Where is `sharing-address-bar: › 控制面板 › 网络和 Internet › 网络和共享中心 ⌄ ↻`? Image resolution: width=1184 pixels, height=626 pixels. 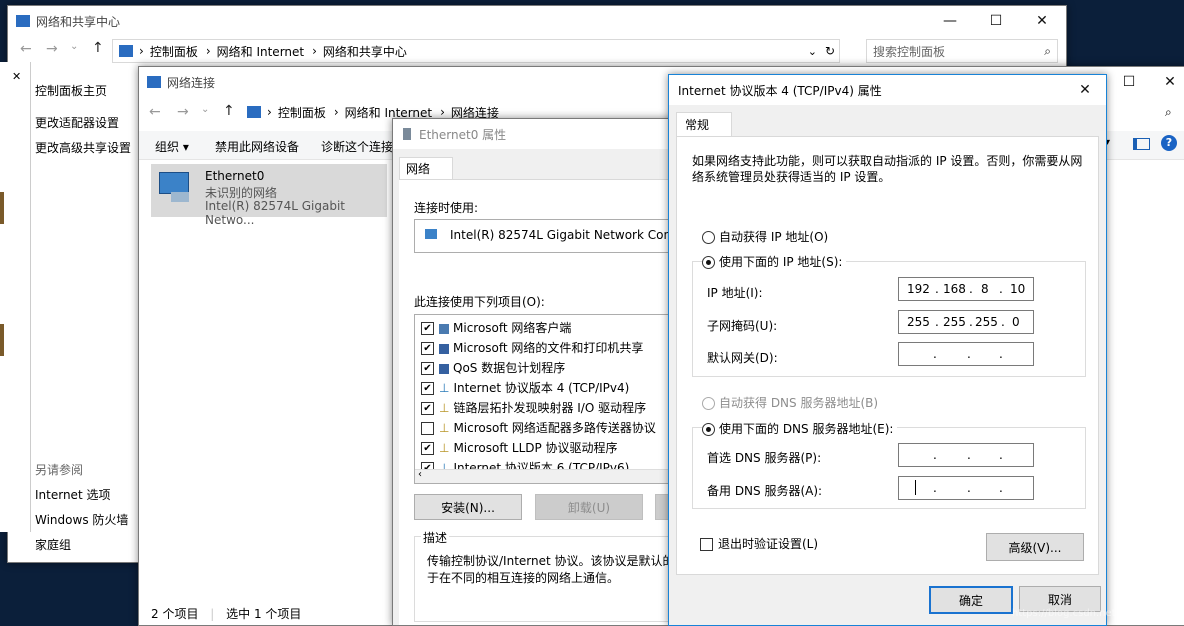 sharing-address-bar: › 控制面板 › 网络和 Internet › 网络和共享中心 ⌄ ↻ is located at coordinates (476, 51).